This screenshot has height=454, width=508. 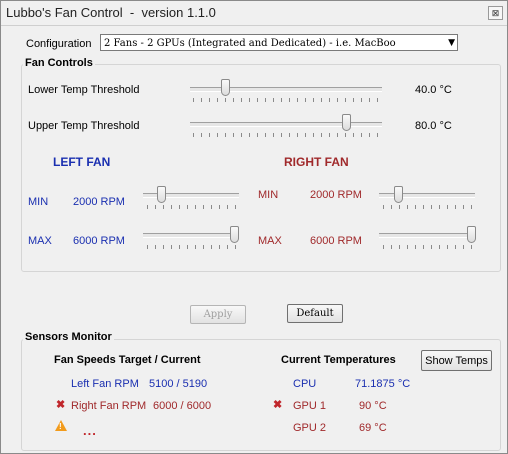 What do you see at coordinates (68, 337) in the screenshot?
I see `sensors-monitor-title: Sensors Monitor` at bounding box center [68, 337].